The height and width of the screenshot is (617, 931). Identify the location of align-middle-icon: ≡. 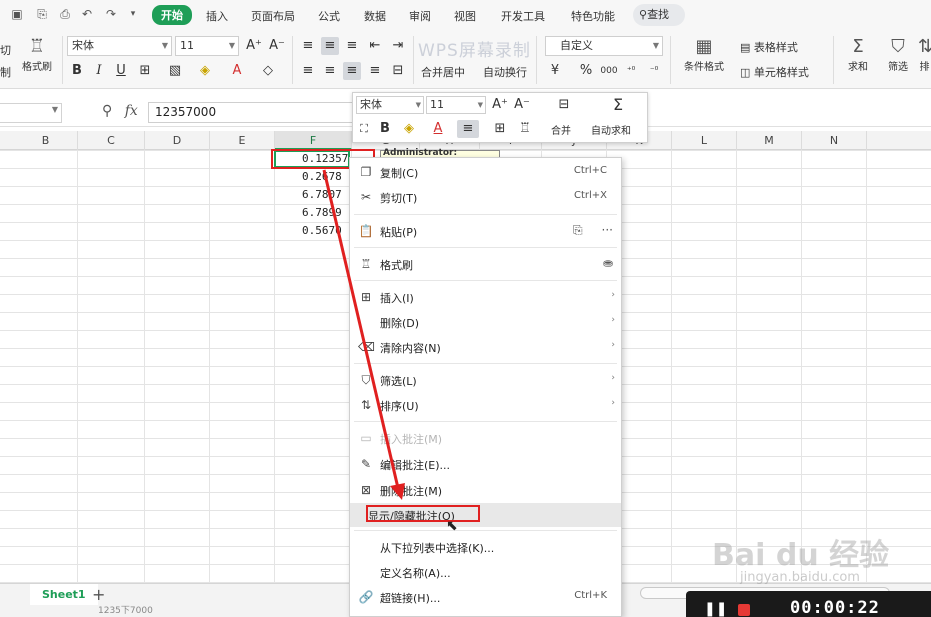
(330, 46).